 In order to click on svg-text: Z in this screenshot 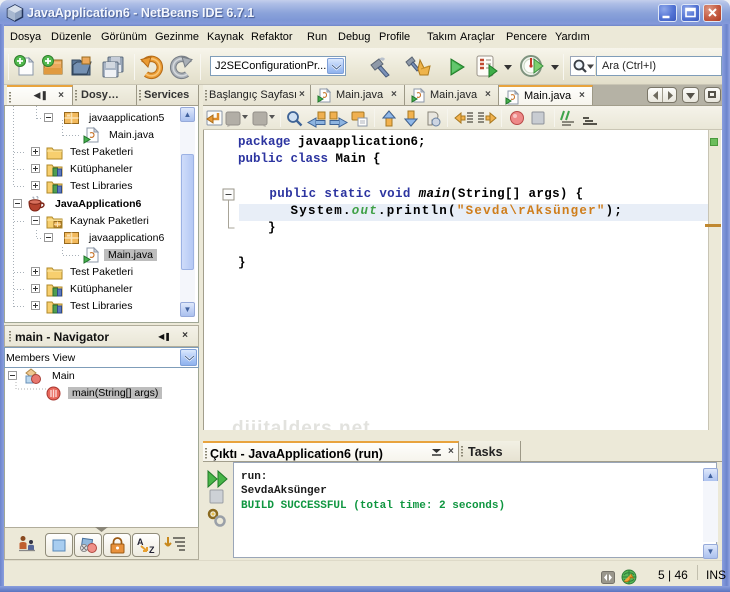, I will do `click(152, 550)`.